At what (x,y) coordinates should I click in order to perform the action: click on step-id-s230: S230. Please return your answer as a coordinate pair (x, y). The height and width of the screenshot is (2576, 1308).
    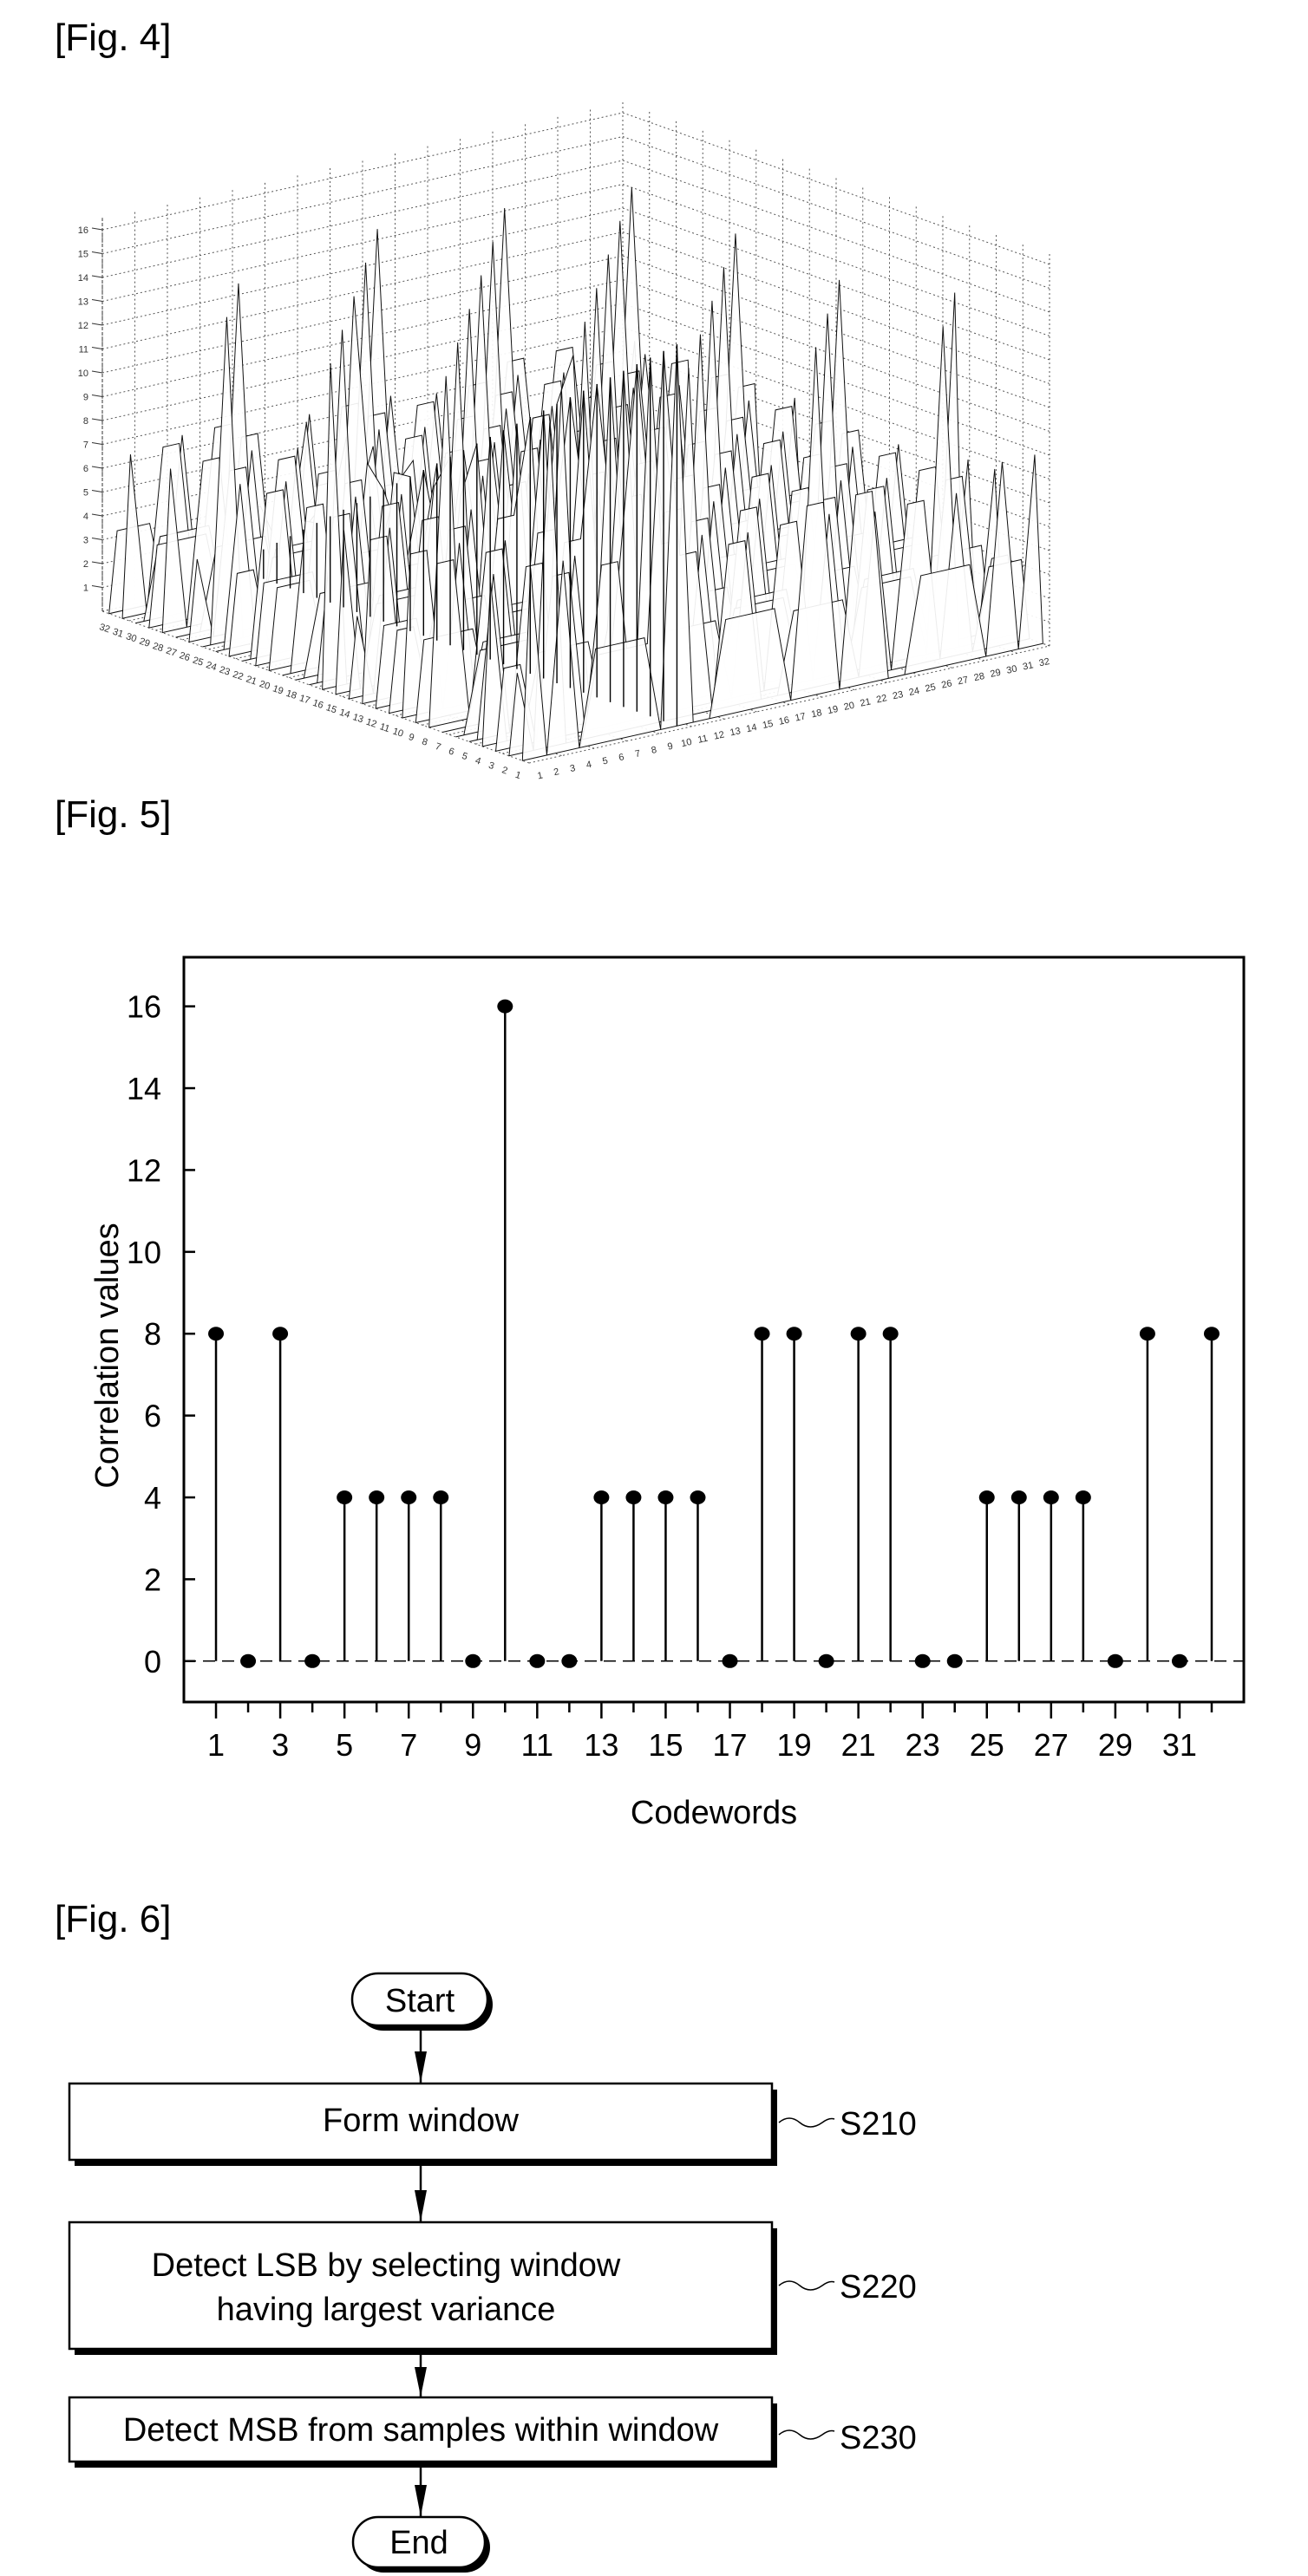
    Looking at the image, I should click on (878, 2438).